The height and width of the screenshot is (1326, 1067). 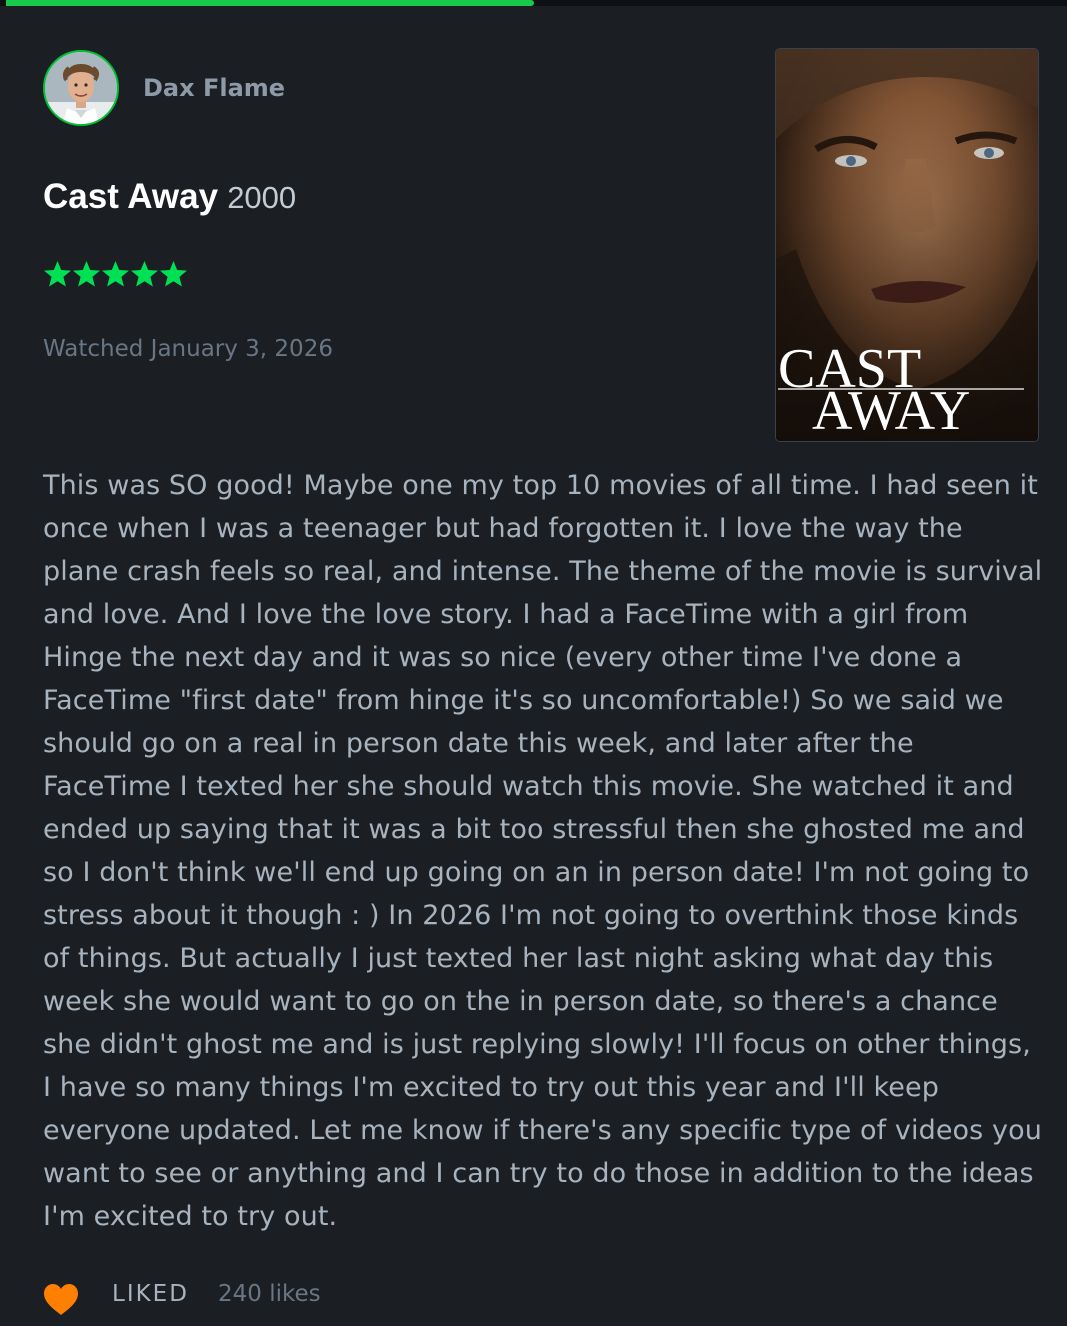 I want to click on film-poster: CAST AWAY, so click(x=907, y=245).